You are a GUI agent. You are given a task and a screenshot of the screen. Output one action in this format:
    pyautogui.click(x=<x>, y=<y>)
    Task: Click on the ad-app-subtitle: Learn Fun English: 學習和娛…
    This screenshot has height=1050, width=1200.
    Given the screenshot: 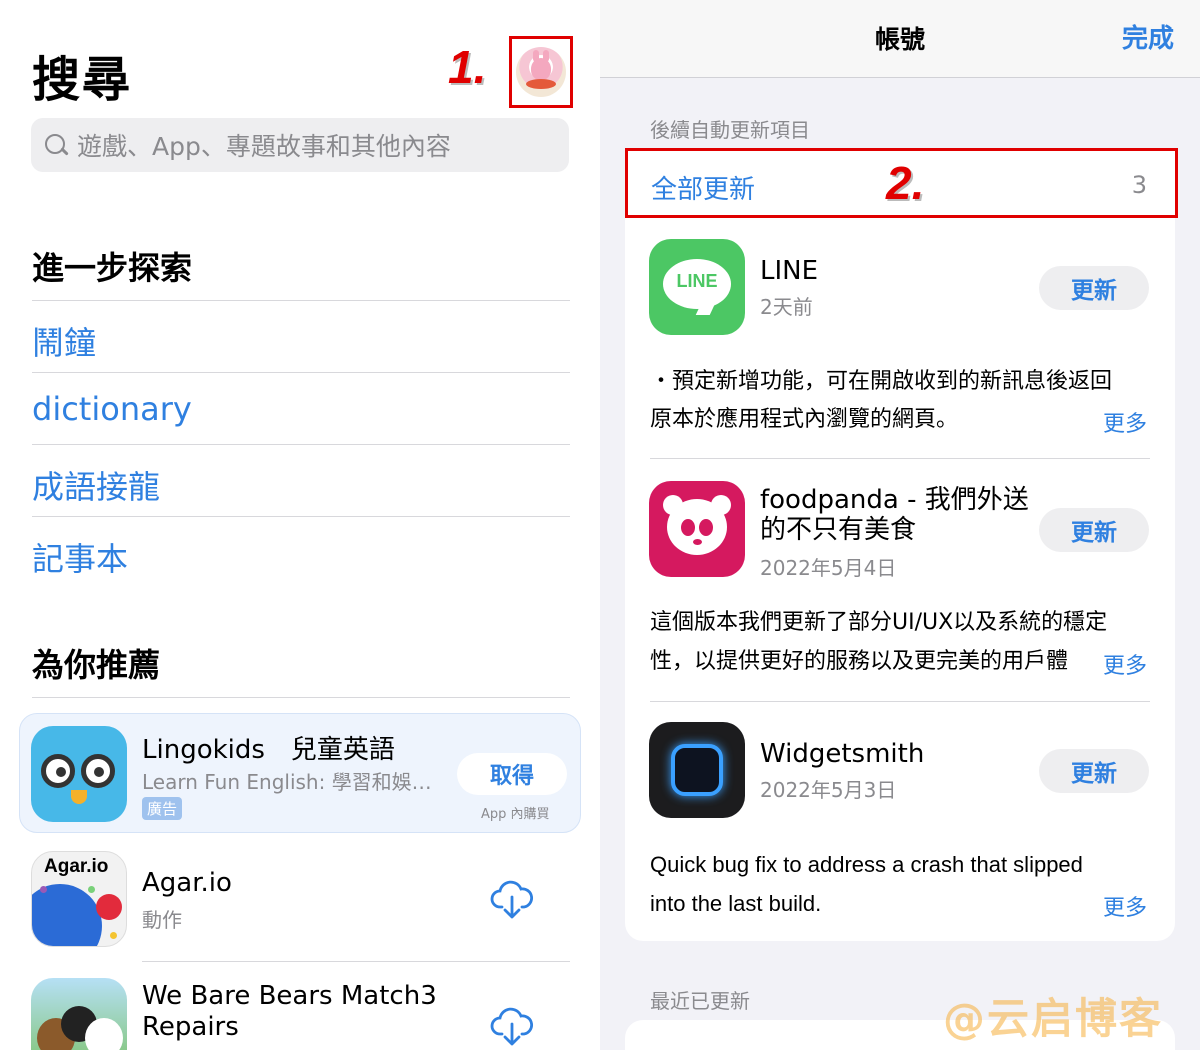 What is the action you would take?
    pyautogui.click(x=287, y=782)
    